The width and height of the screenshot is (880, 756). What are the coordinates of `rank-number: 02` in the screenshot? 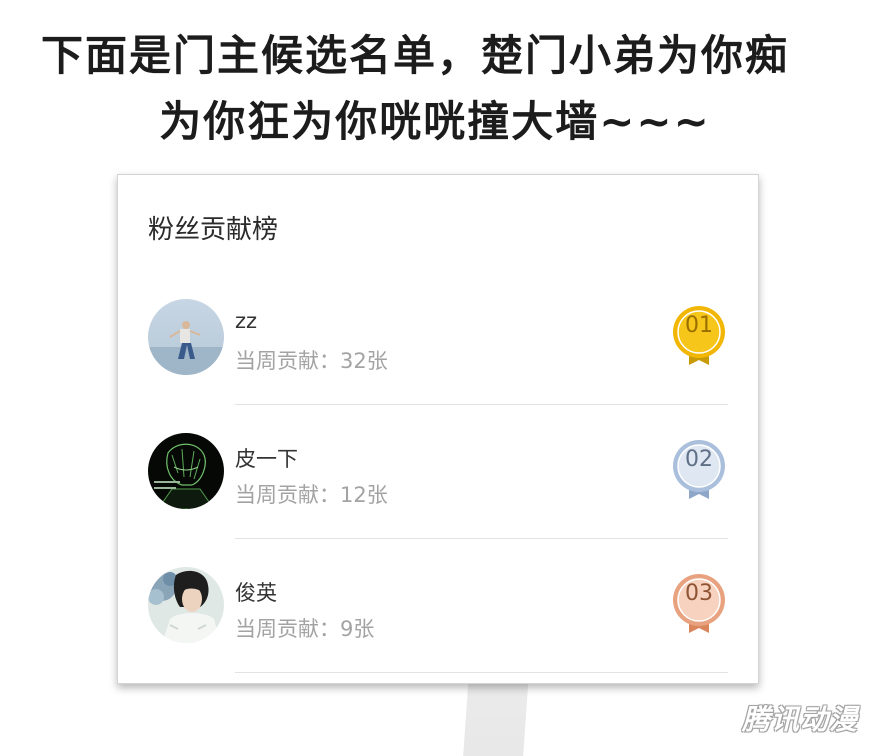 It's located at (699, 459).